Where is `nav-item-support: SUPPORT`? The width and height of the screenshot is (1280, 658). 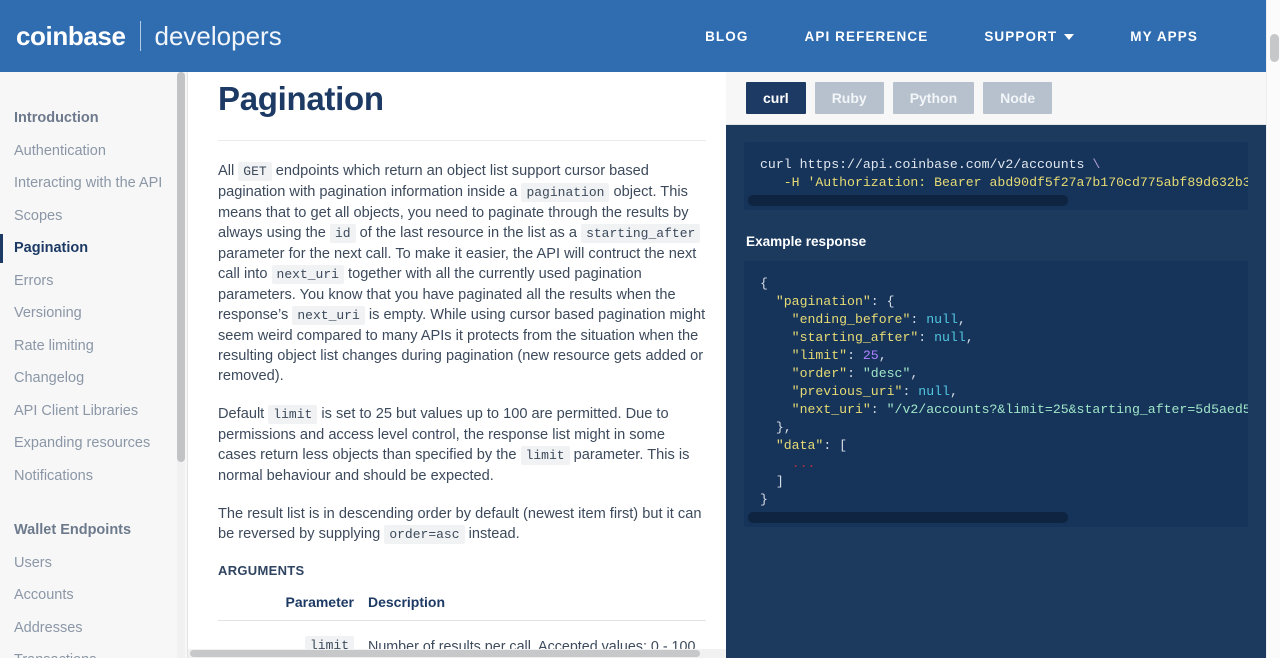 nav-item-support: SUPPORT is located at coordinates (1029, 36).